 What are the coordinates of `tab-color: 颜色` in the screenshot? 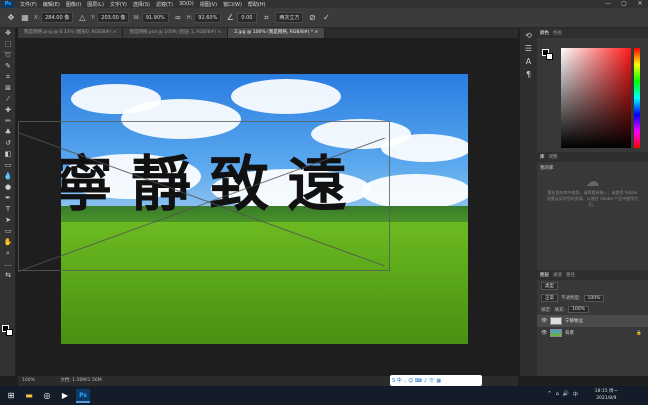 It's located at (544, 33).